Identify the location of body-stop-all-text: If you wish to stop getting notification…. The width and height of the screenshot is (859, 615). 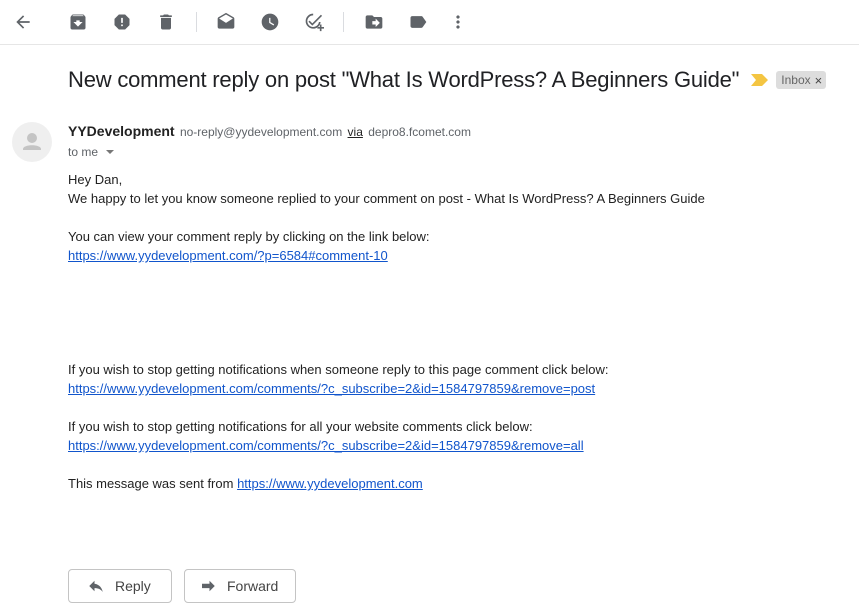
(300, 426).